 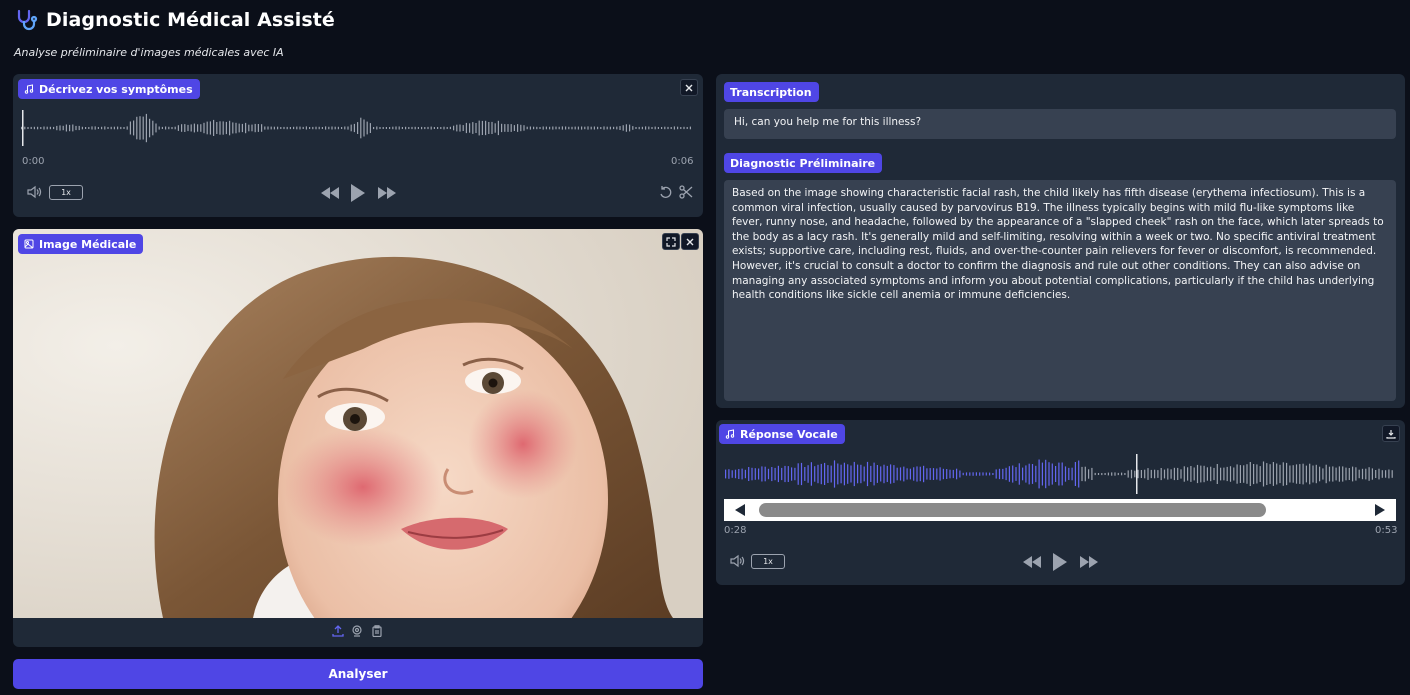 I want to click on transcription-output: Hi, can you help me for this illness?, so click(x=1060, y=124).